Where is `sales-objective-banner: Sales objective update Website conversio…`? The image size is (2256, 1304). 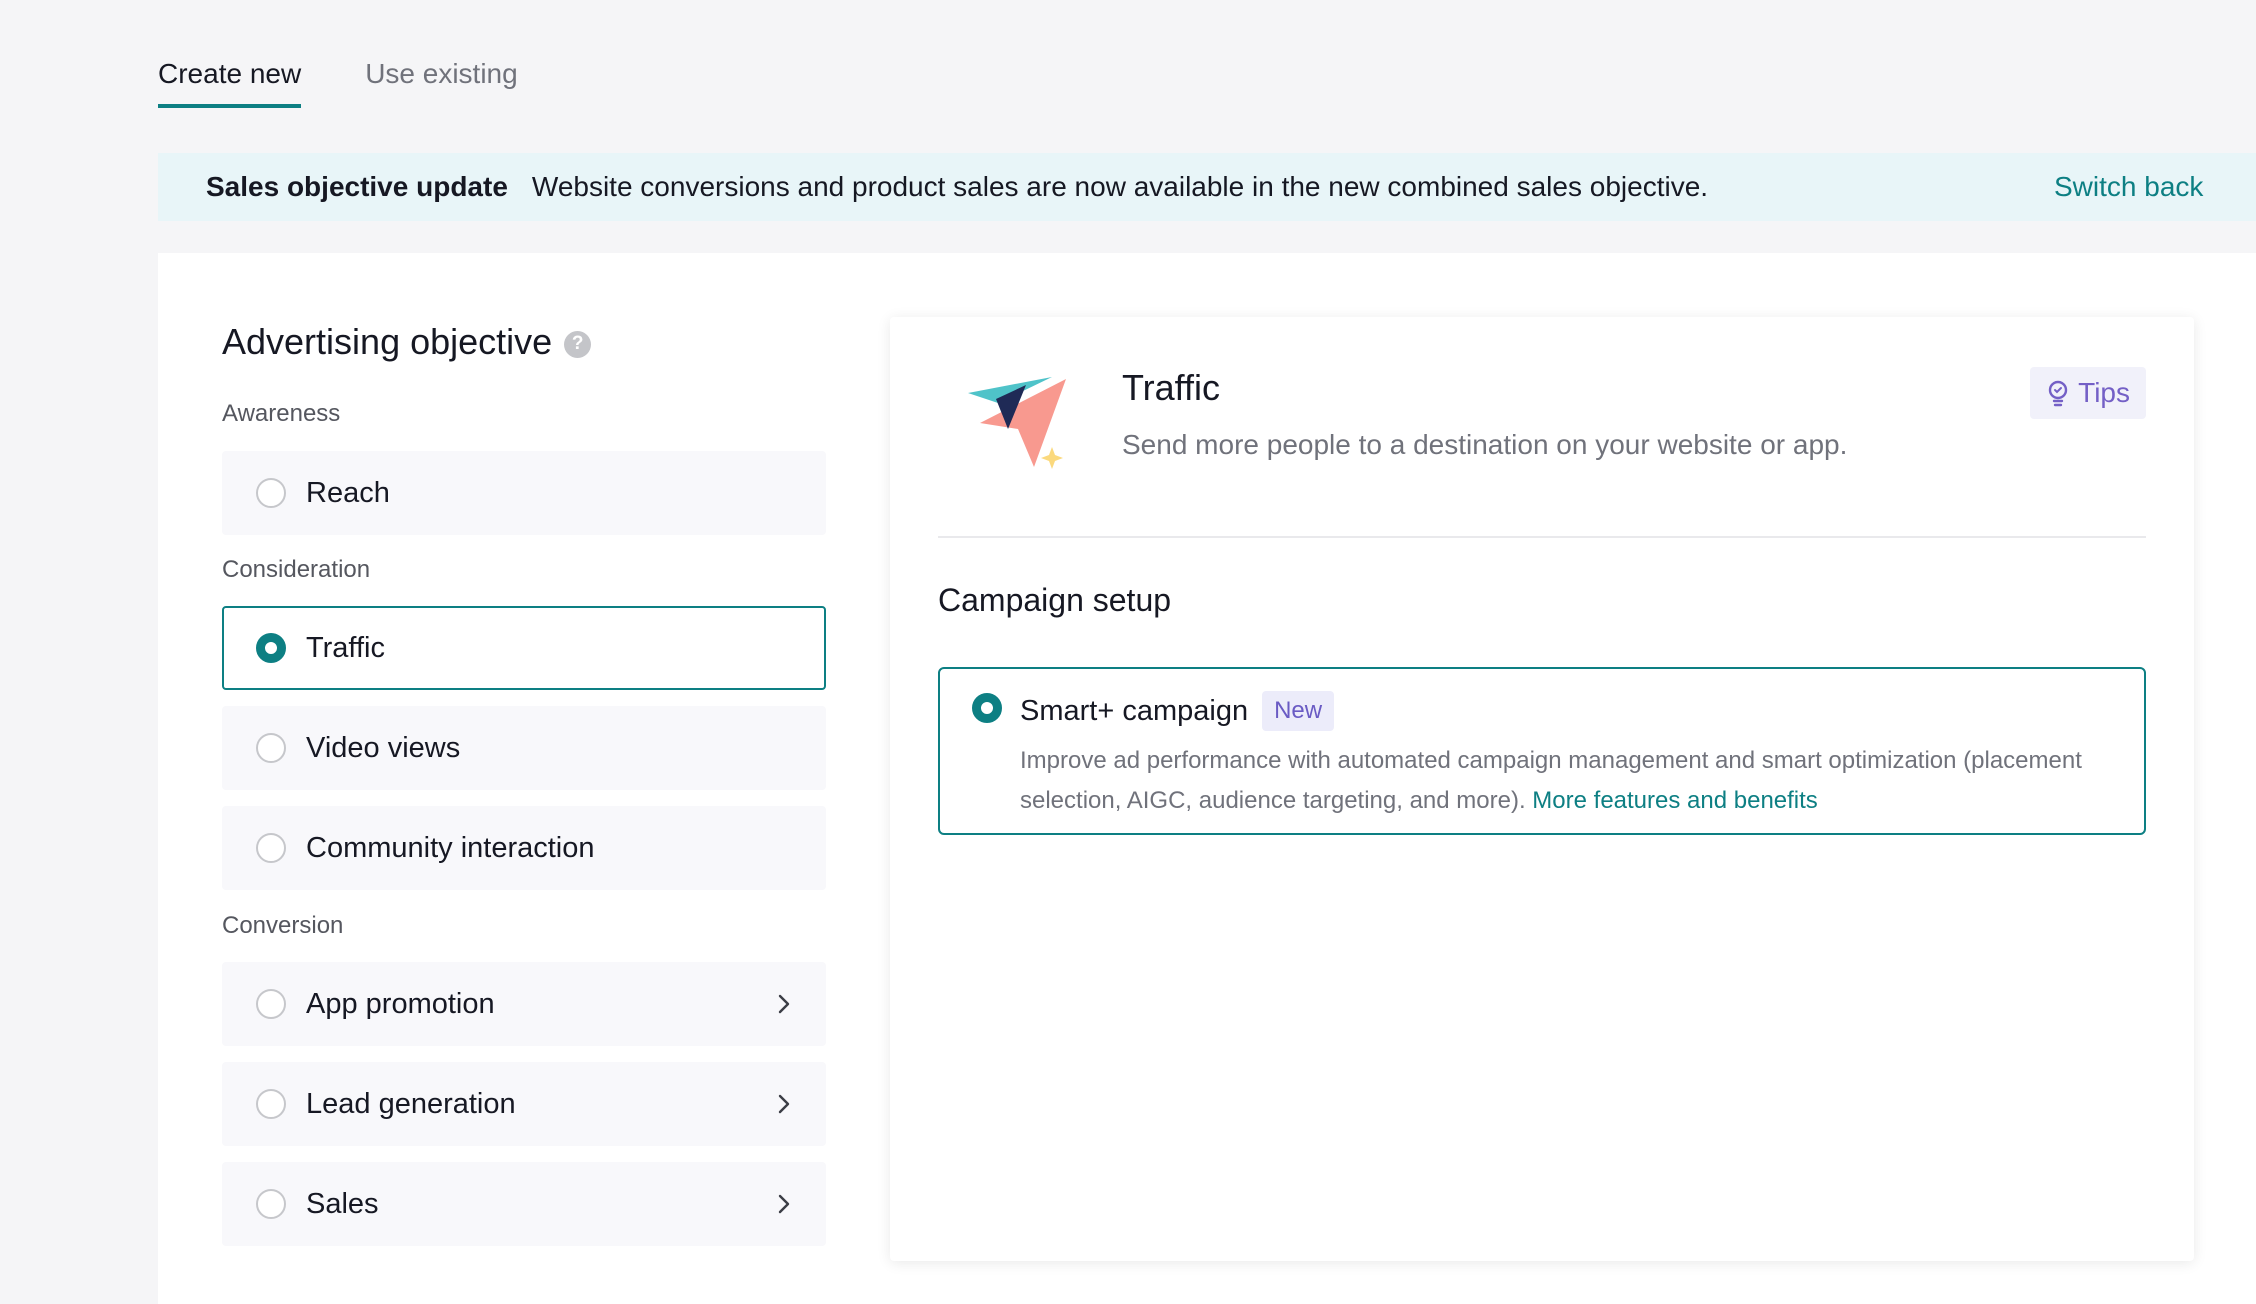
sales-objective-banner: Sales objective update Website conversio… is located at coordinates (1207, 187).